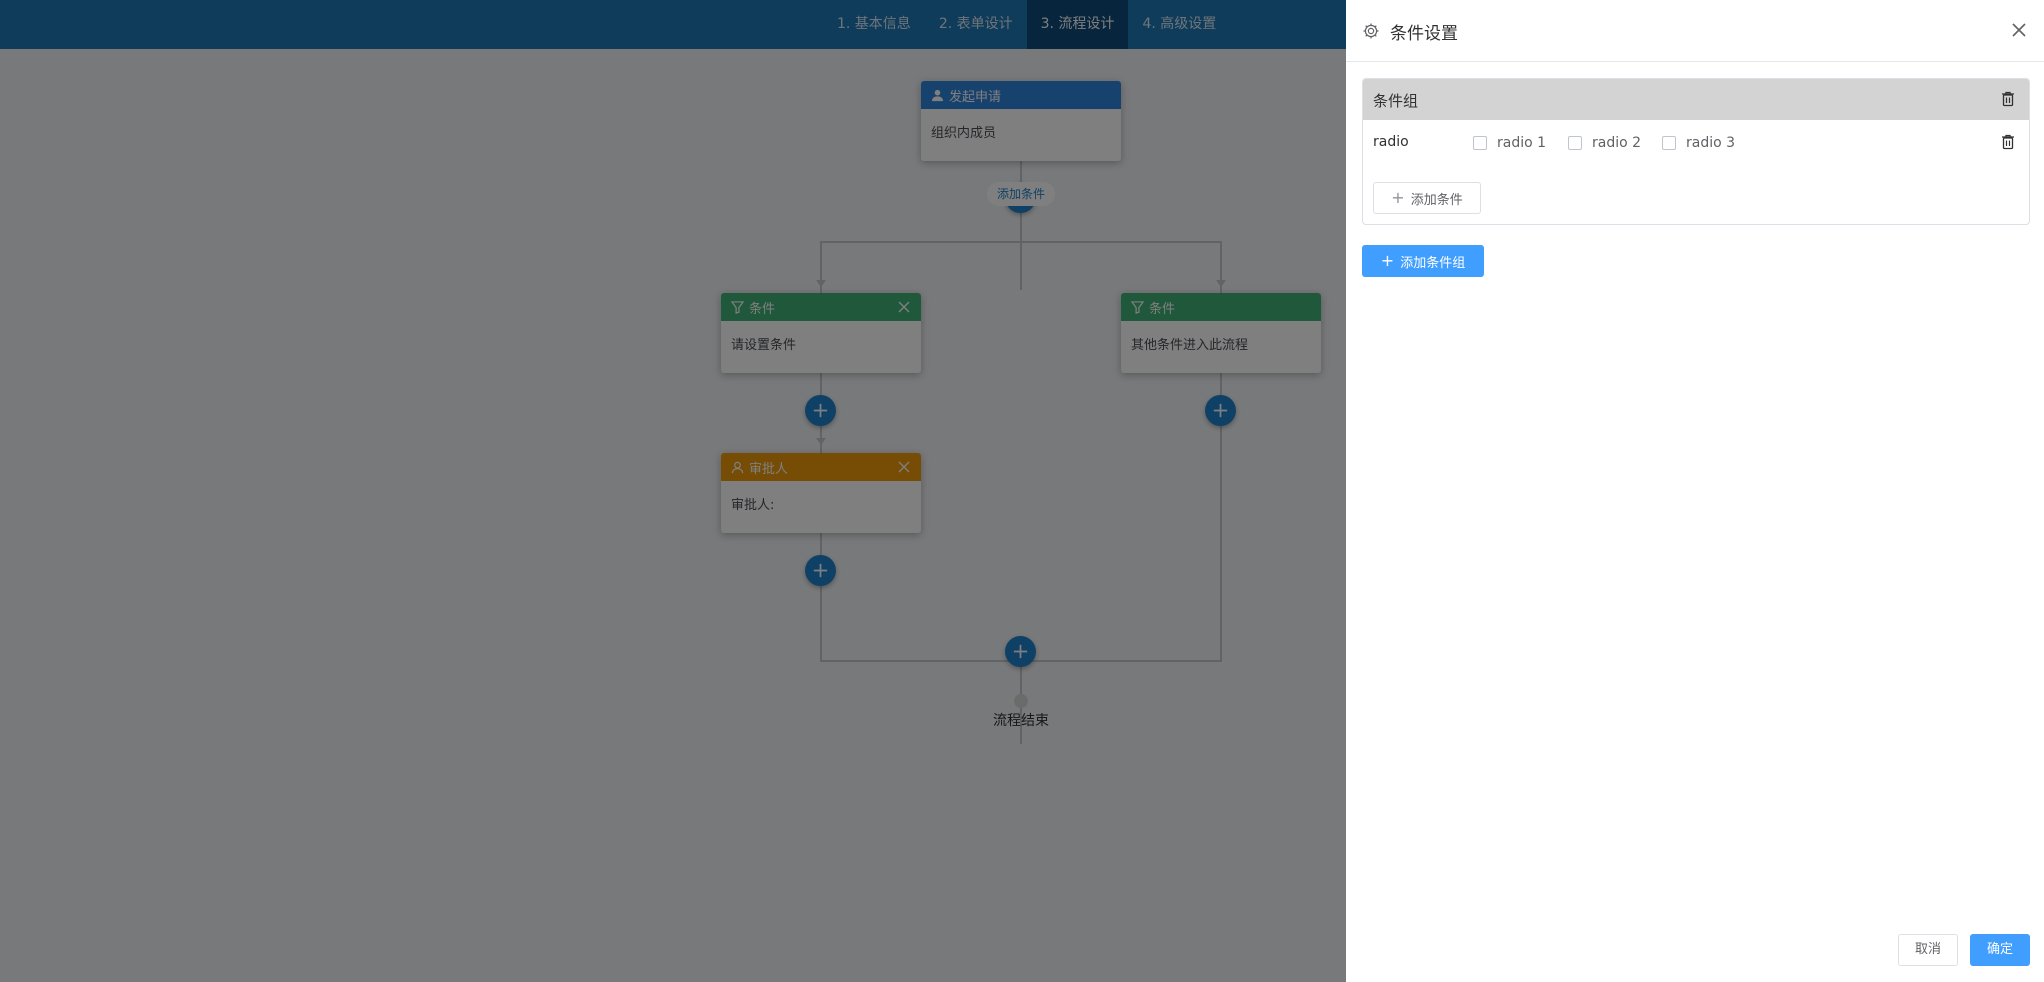  Describe the element at coordinates (1509, 143) in the screenshot. I see `option-radio-1: radio 1` at that location.